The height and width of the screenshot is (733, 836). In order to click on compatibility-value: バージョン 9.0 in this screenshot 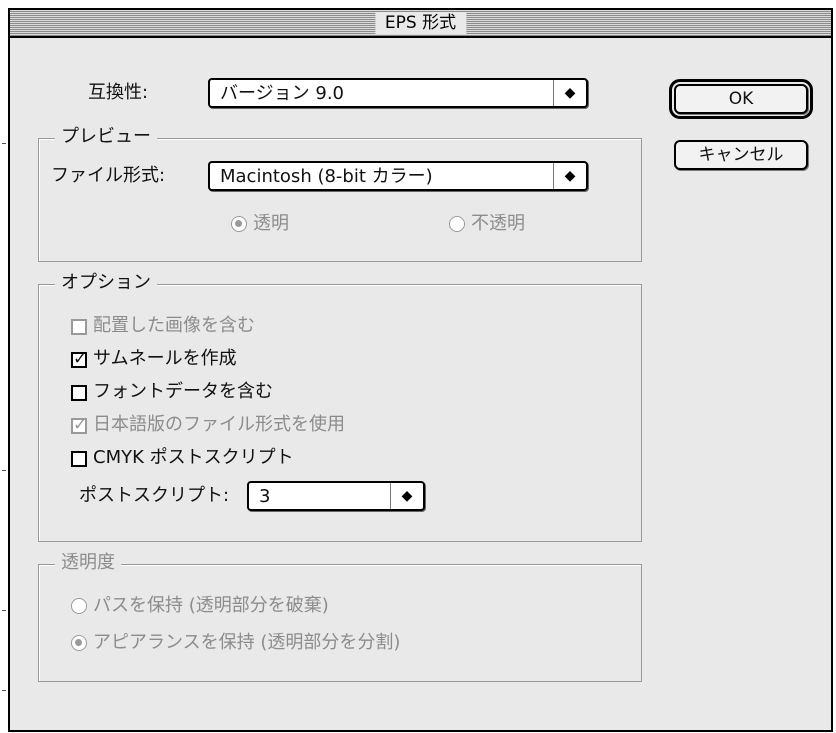, I will do `click(282, 93)`.